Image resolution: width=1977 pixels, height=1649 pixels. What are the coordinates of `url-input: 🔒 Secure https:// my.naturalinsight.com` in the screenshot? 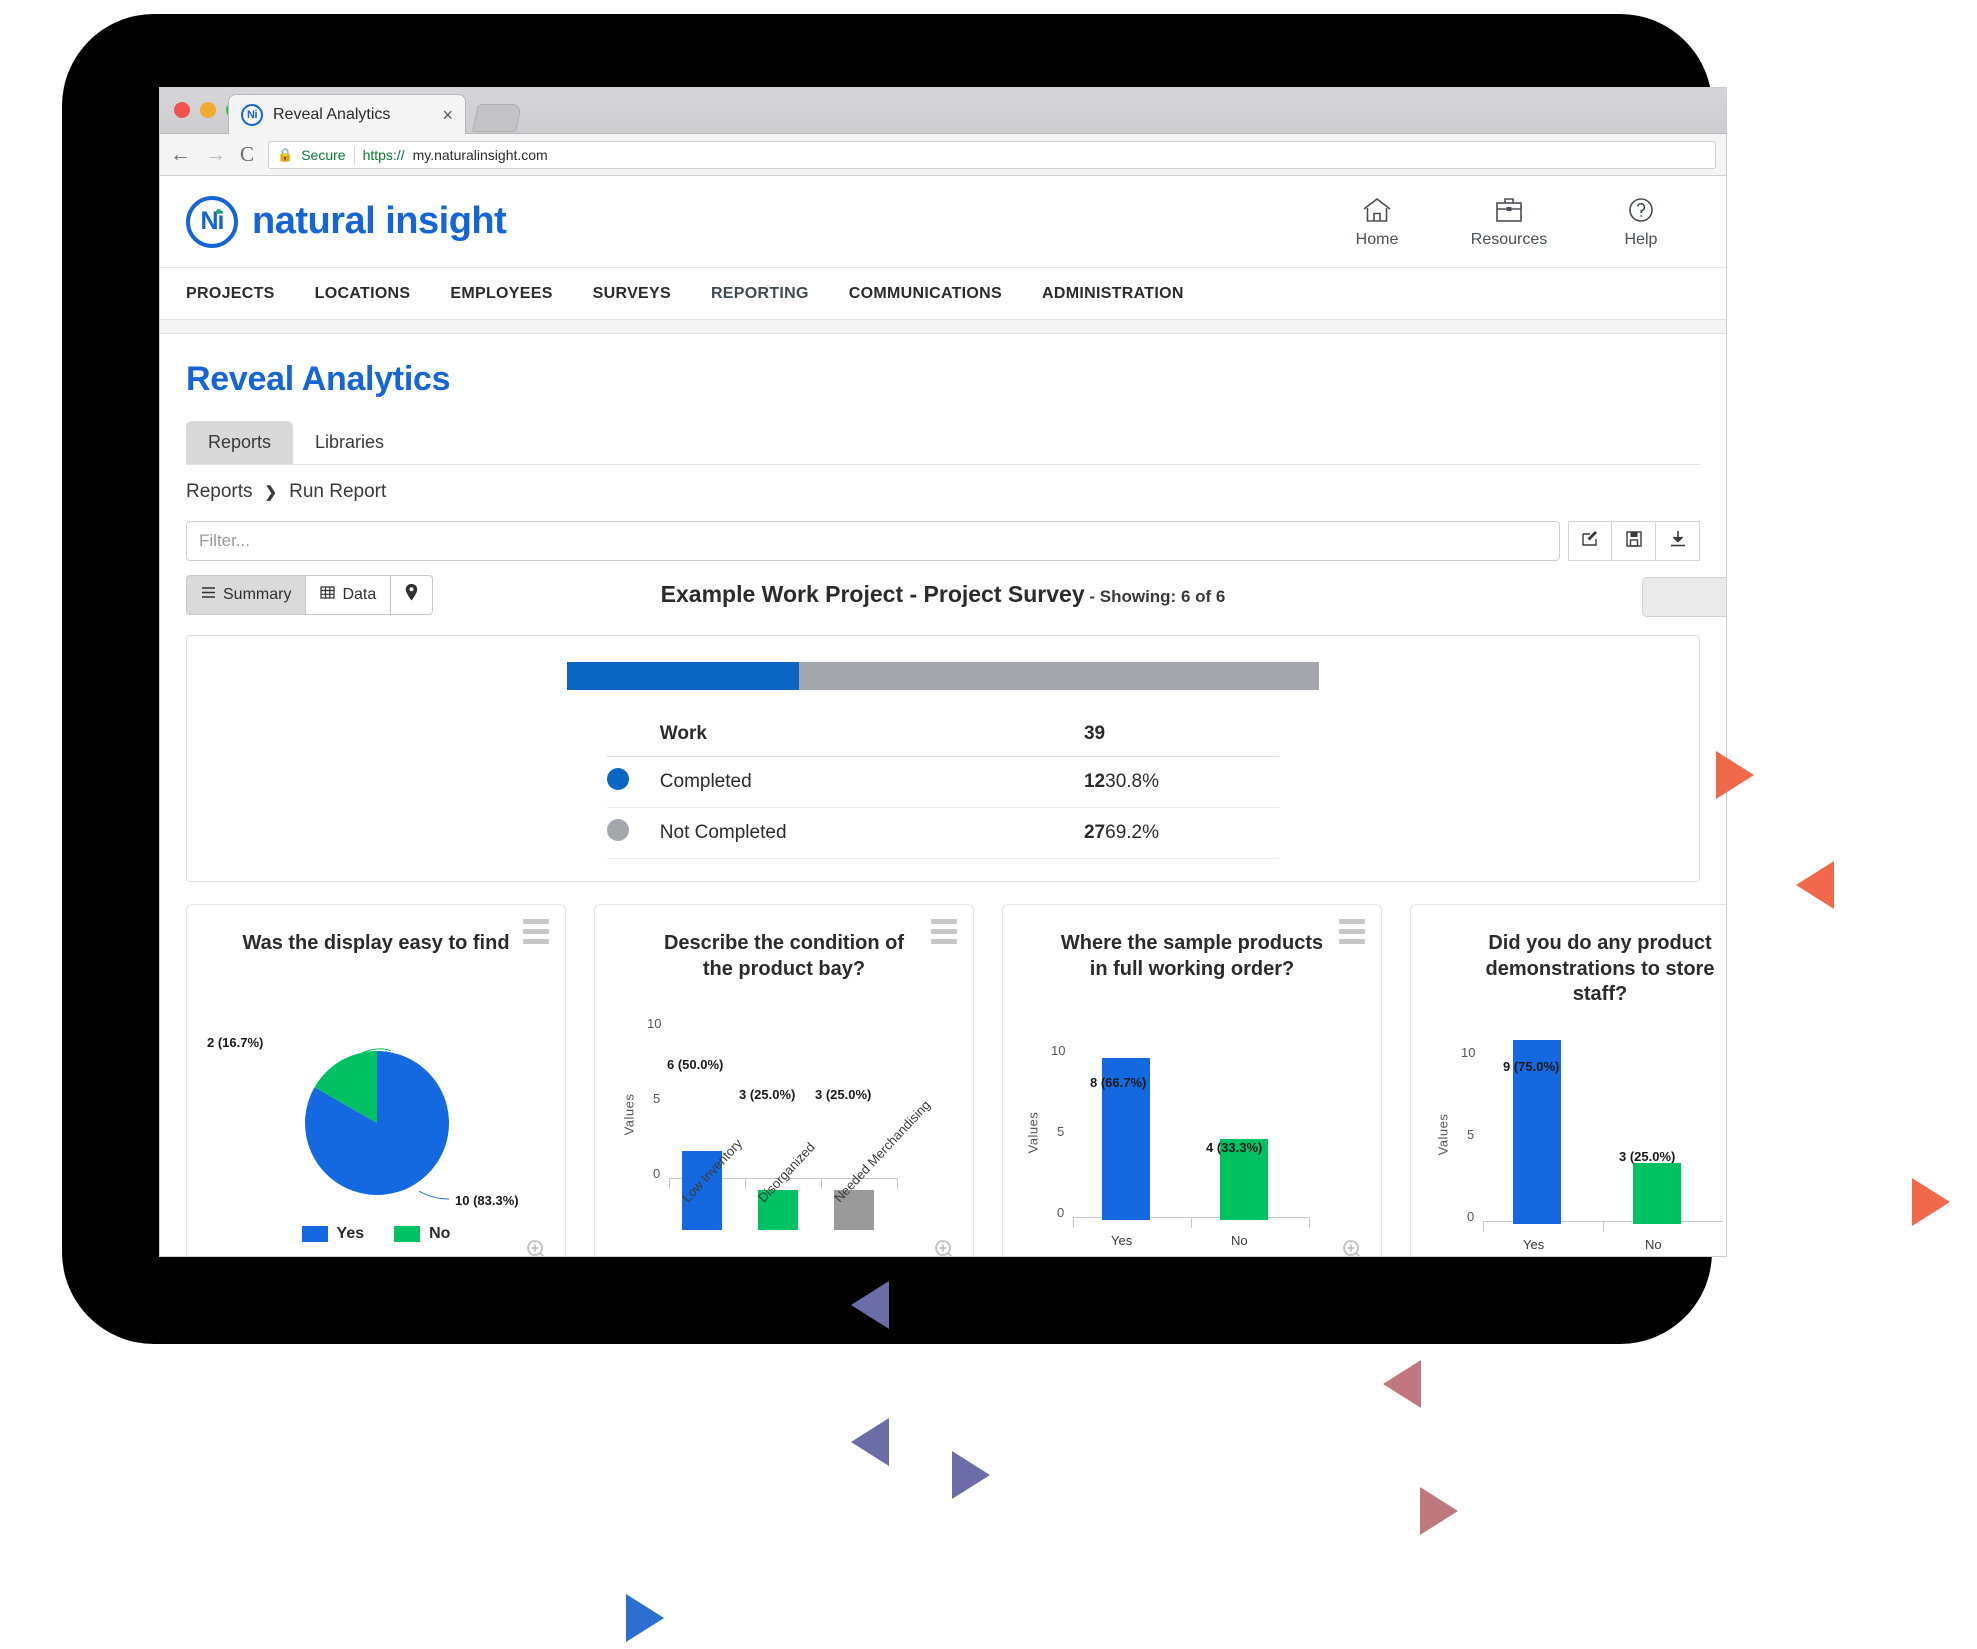 It's located at (992, 154).